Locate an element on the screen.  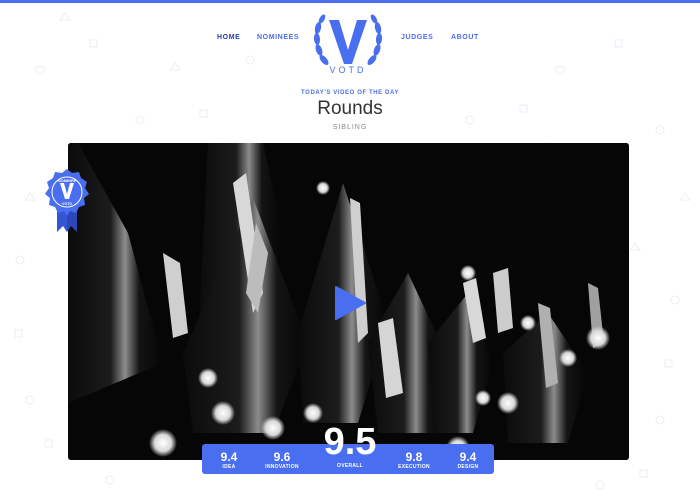
video-author: SIBLING is located at coordinates (350, 127).